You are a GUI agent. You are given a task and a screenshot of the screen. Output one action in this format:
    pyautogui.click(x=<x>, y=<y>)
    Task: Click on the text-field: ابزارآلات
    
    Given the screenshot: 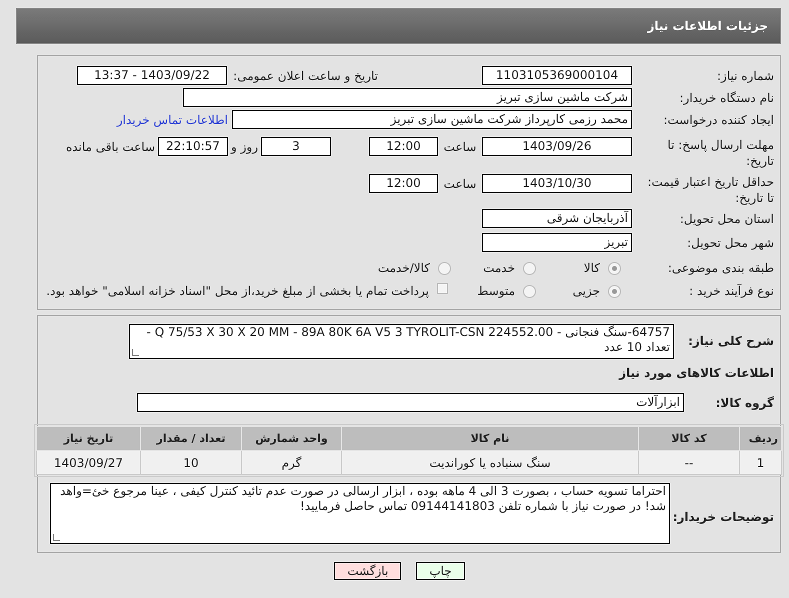 What is the action you would take?
    pyautogui.click(x=410, y=402)
    